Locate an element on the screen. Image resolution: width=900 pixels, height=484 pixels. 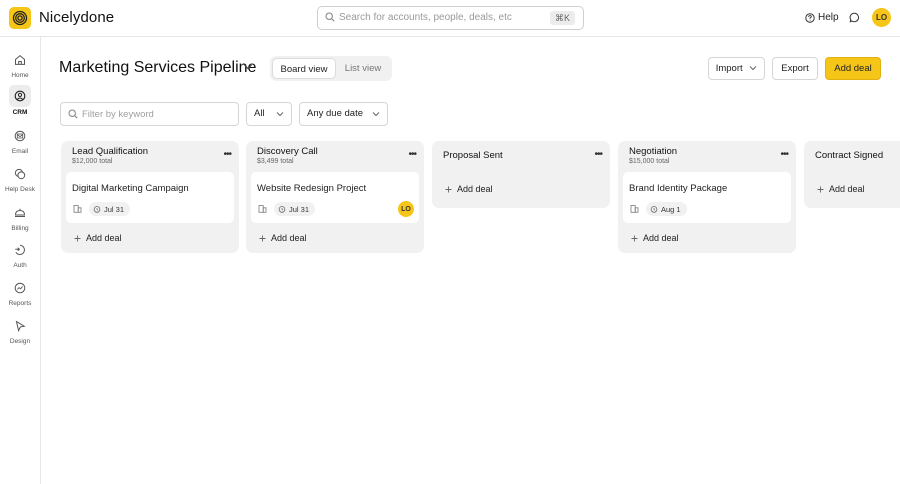
search-shortcut-badge: ⌘K is located at coordinates (562, 18).